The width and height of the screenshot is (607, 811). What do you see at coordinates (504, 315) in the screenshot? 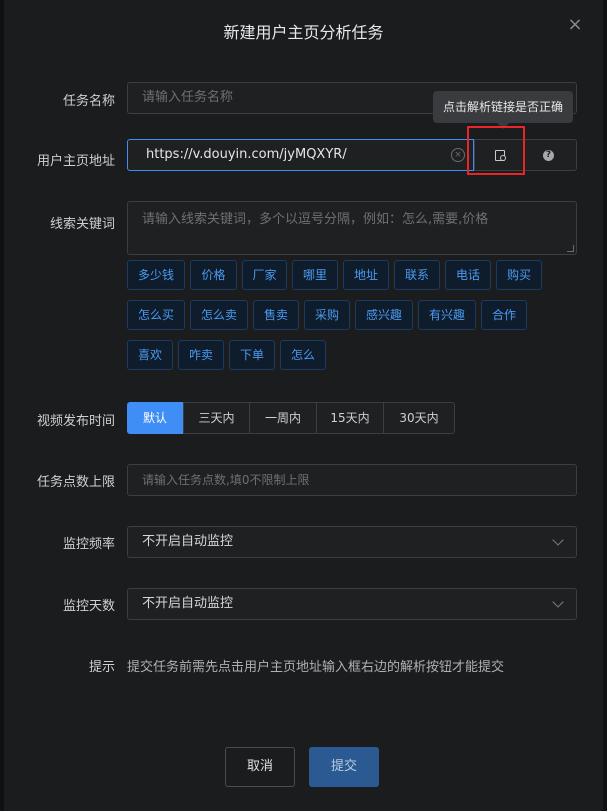
I see `keyword-tag: 合作` at bounding box center [504, 315].